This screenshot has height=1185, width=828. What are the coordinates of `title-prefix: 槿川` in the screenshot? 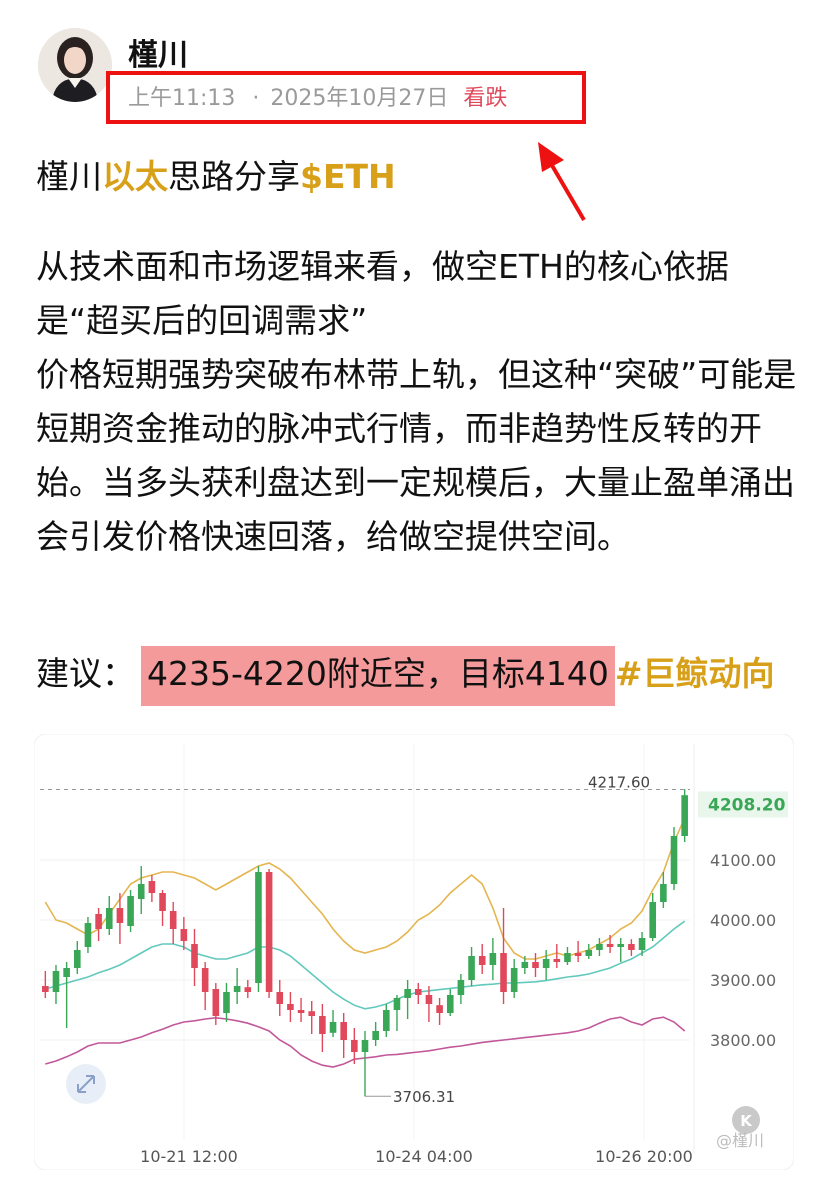 It's located at (69, 176).